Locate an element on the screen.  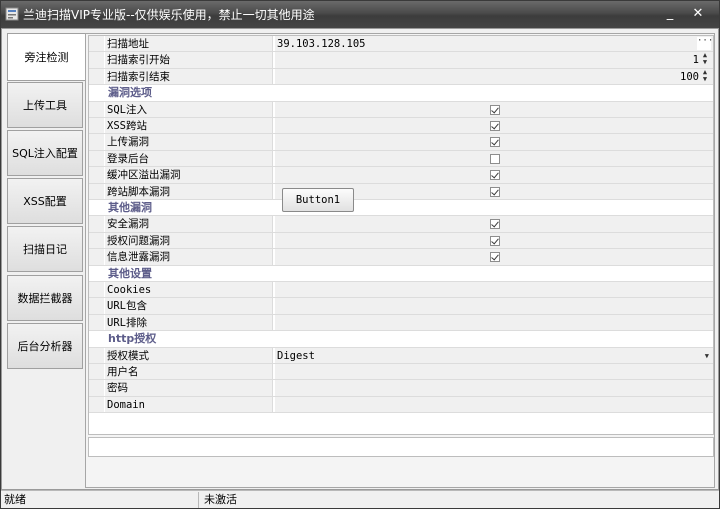
property-value-cell: 100 ▲ ▼ is located at coordinates (494, 76).